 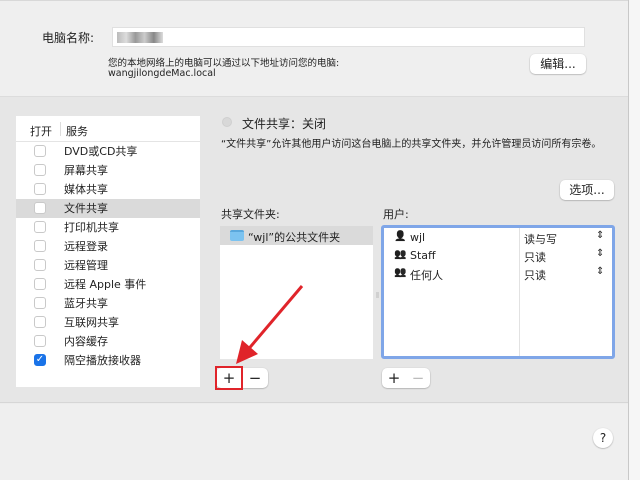 What do you see at coordinates (91, 322) in the screenshot?
I see `service-label: 互联网共享` at bounding box center [91, 322].